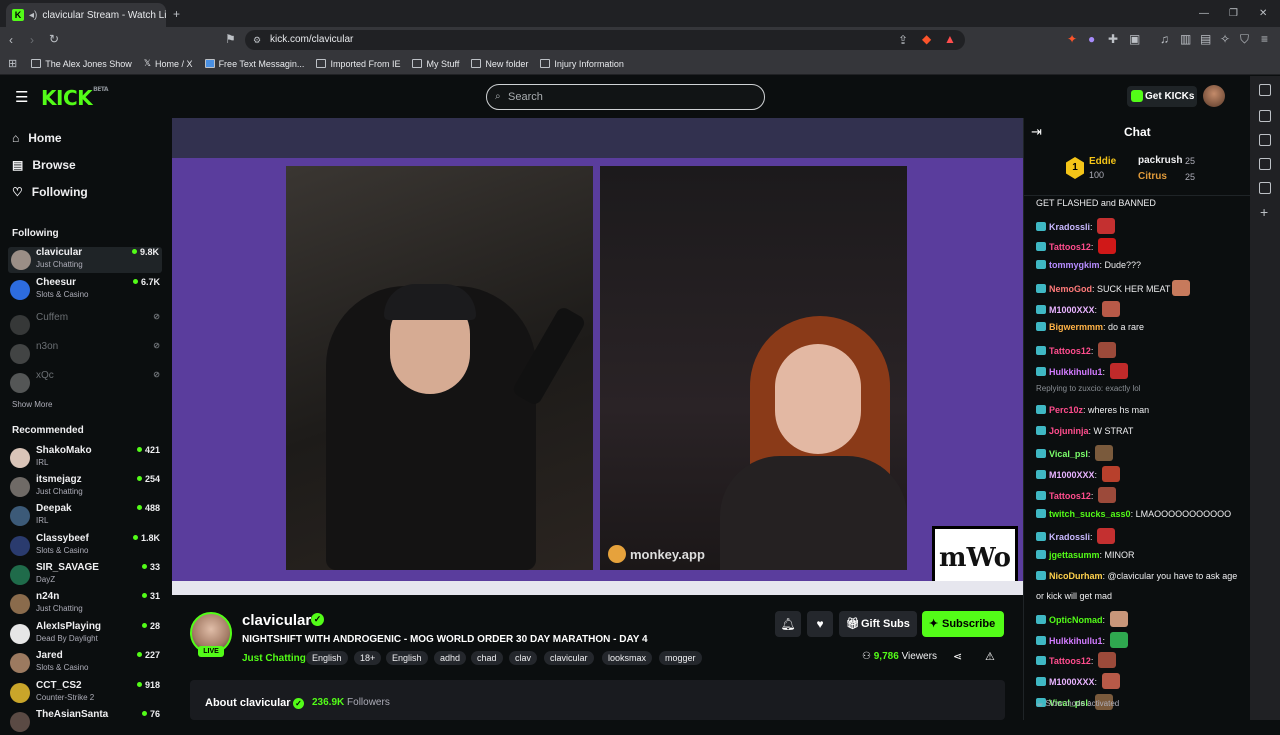 The image size is (1280, 735). Describe the element at coordinates (81, 64) in the screenshot. I see `bookmark-item: The Alex Jones Show` at that location.